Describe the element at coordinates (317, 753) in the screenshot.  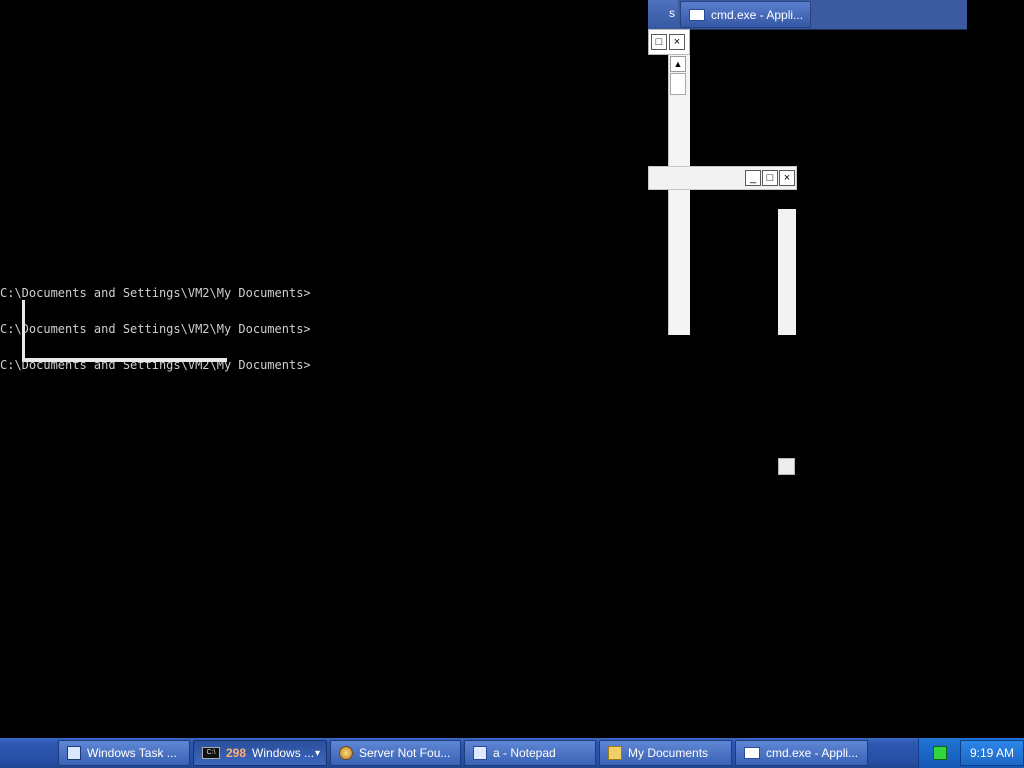
I see `chevron-down-icon: ▾` at that location.